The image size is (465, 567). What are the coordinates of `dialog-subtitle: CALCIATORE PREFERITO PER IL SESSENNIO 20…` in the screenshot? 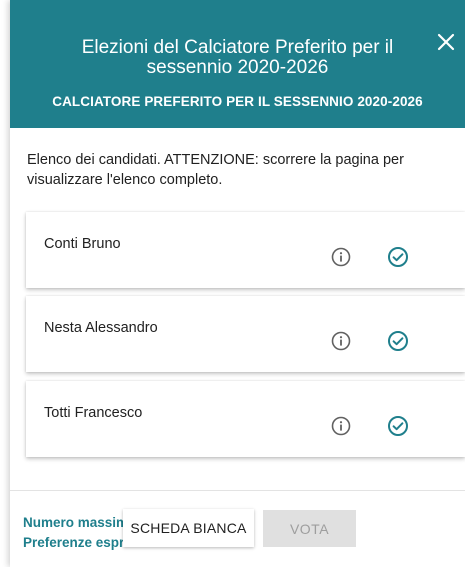 It's located at (237, 101).